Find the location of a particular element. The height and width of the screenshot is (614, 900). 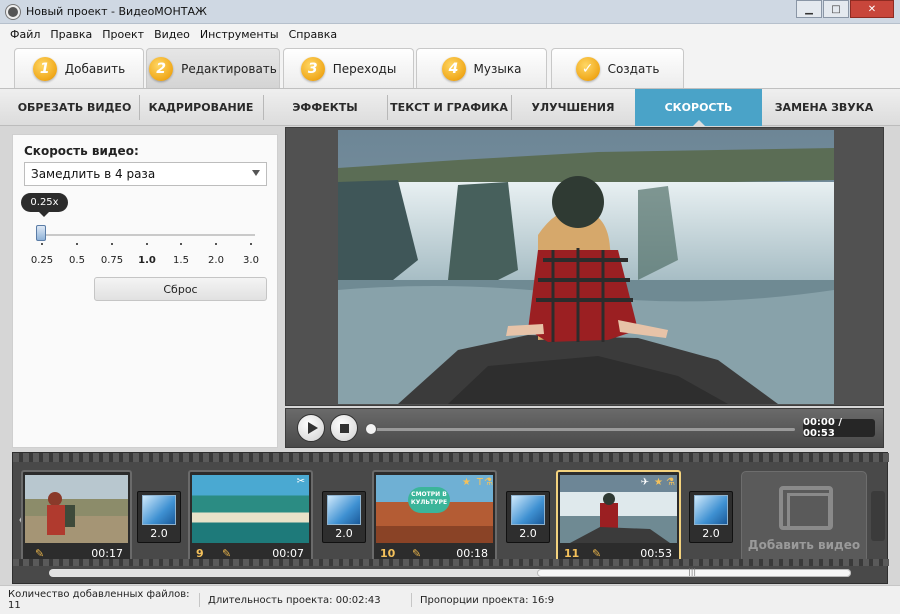

timeline-scrollbar: ||| is located at coordinates (450, 572).